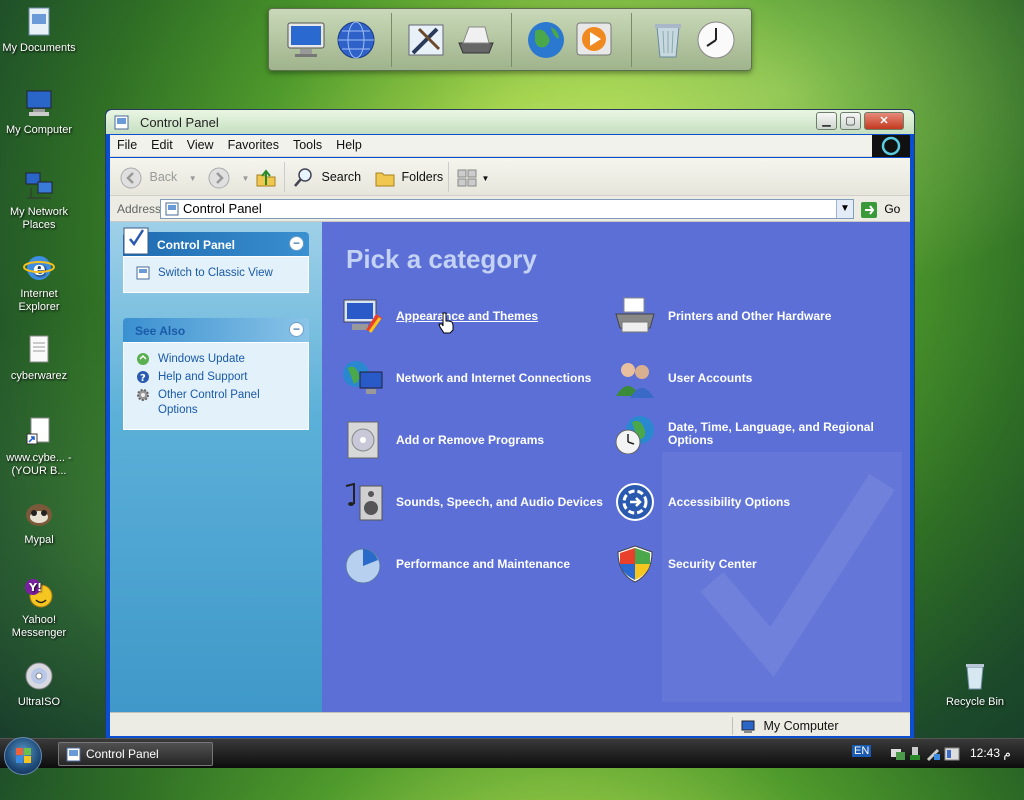 This screenshot has width=1024, height=800. Describe the element at coordinates (306, 40) in the screenshot. I see `monitor-icon` at that location.